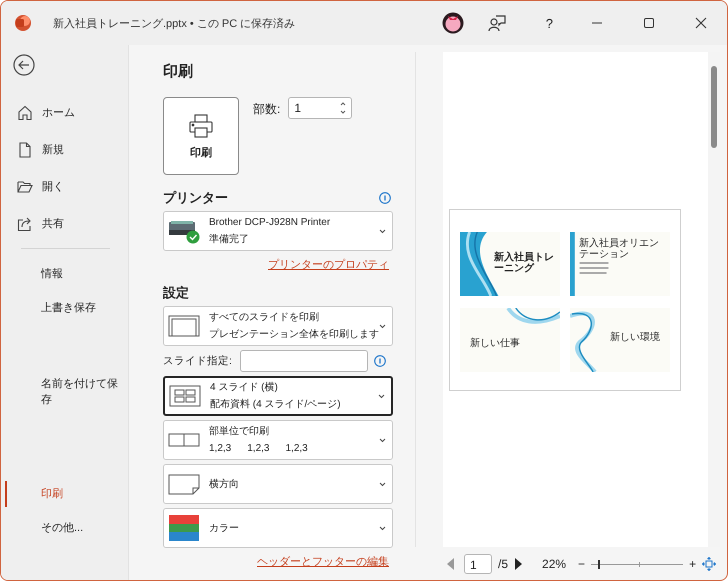 This screenshot has height=581, width=728. Describe the element at coordinates (239, 431) in the screenshot. I see `option-title: 部単位で印刷` at that location.